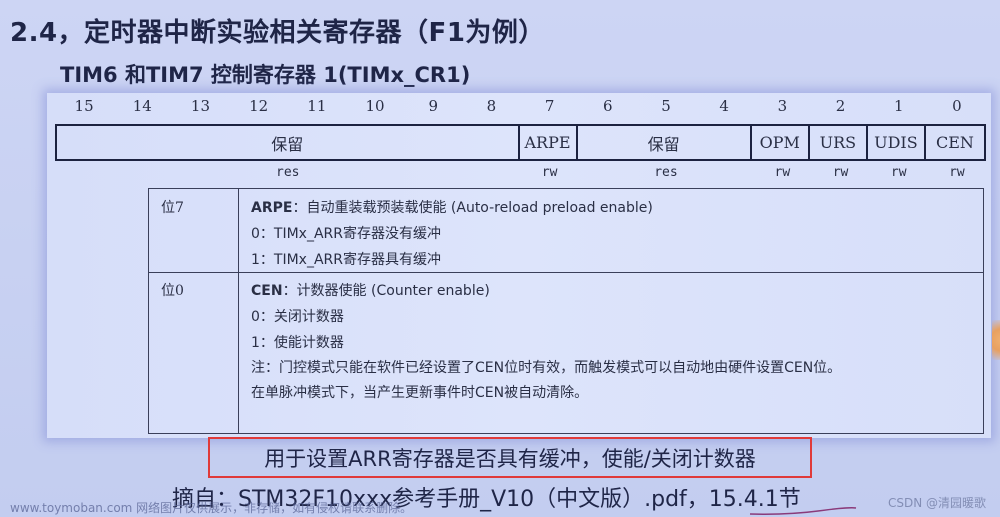 This screenshot has width=1000, height=517. What do you see at coordinates (937, 503) in the screenshot?
I see `author-watermark: CSDN @清园暖歌` at bounding box center [937, 503].